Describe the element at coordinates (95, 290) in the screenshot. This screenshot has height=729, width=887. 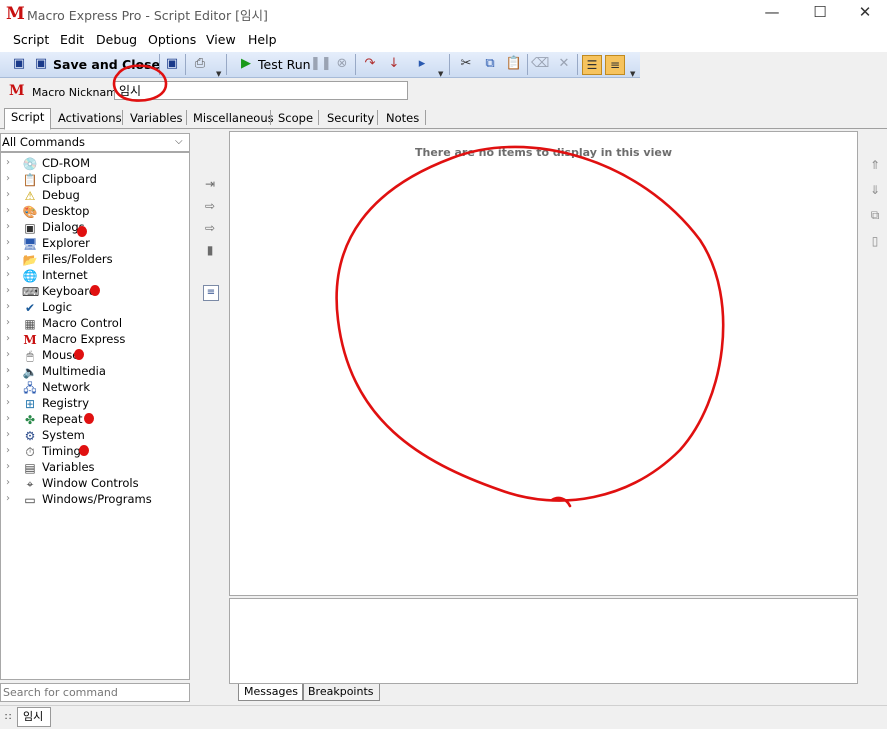
I see `annotation-dot-keyboard` at that location.